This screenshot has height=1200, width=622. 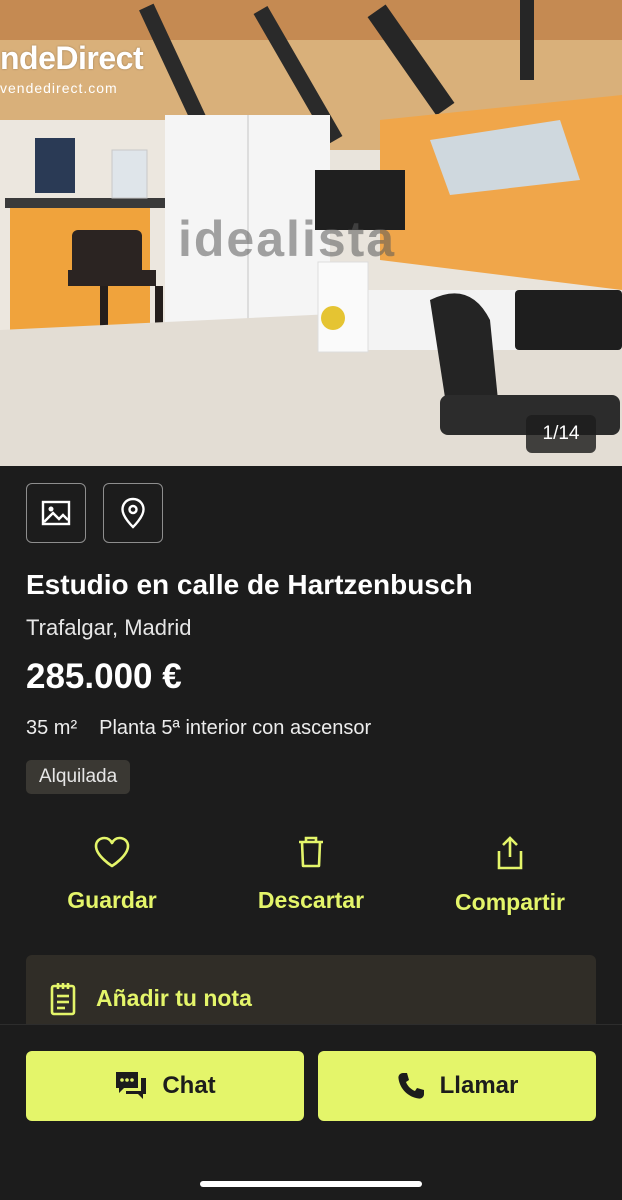 I want to click on save-label: Guardar, so click(x=112, y=900).